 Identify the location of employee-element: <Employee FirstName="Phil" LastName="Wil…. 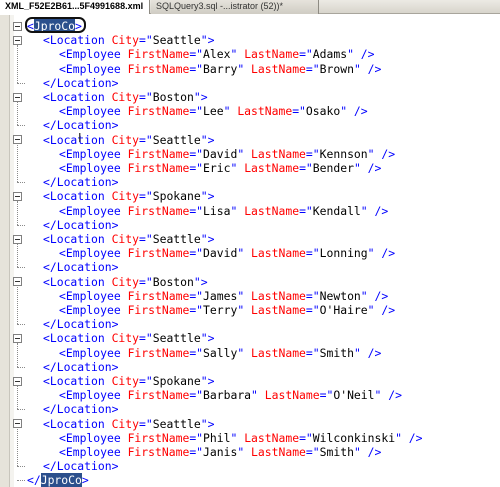
(241, 438).